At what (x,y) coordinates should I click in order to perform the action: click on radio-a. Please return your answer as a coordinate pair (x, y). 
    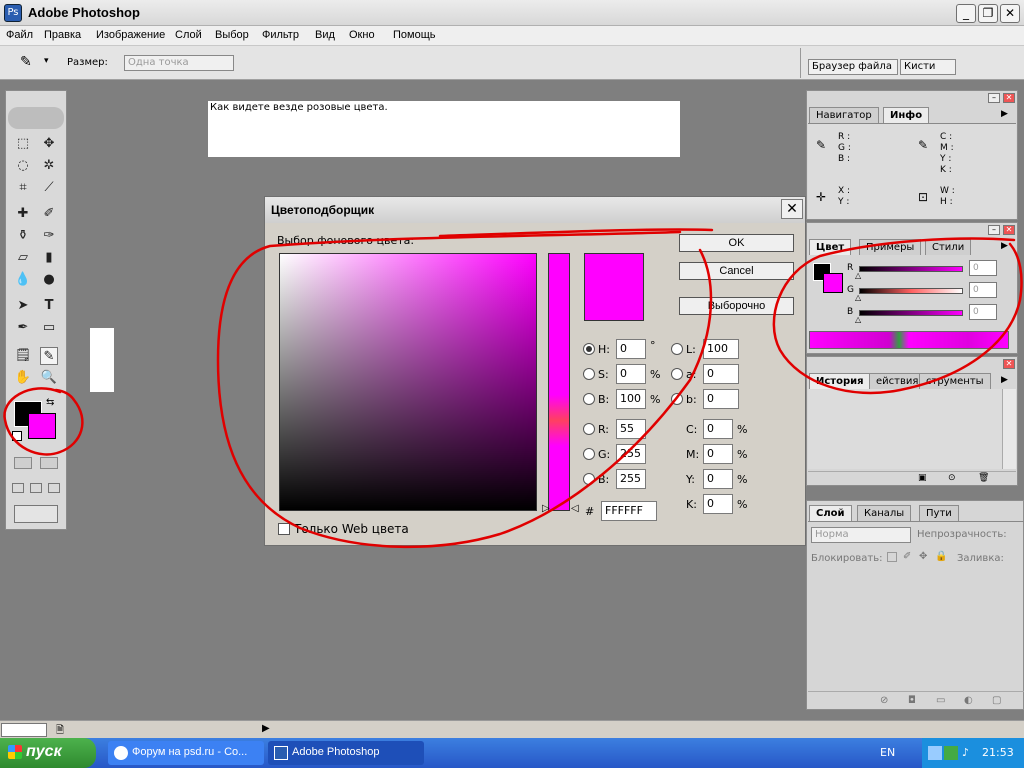
    Looking at the image, I should click on (677, 374).